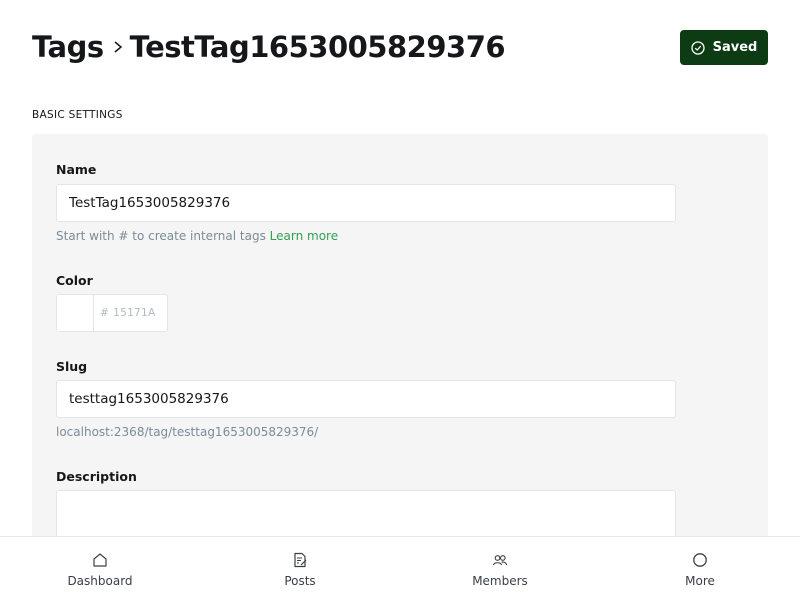 The image size is (800, 600). What do you see at coordinates (697, 47) in the screenshot?
I see `check-circle-icon` at bounding box center [697, 47].